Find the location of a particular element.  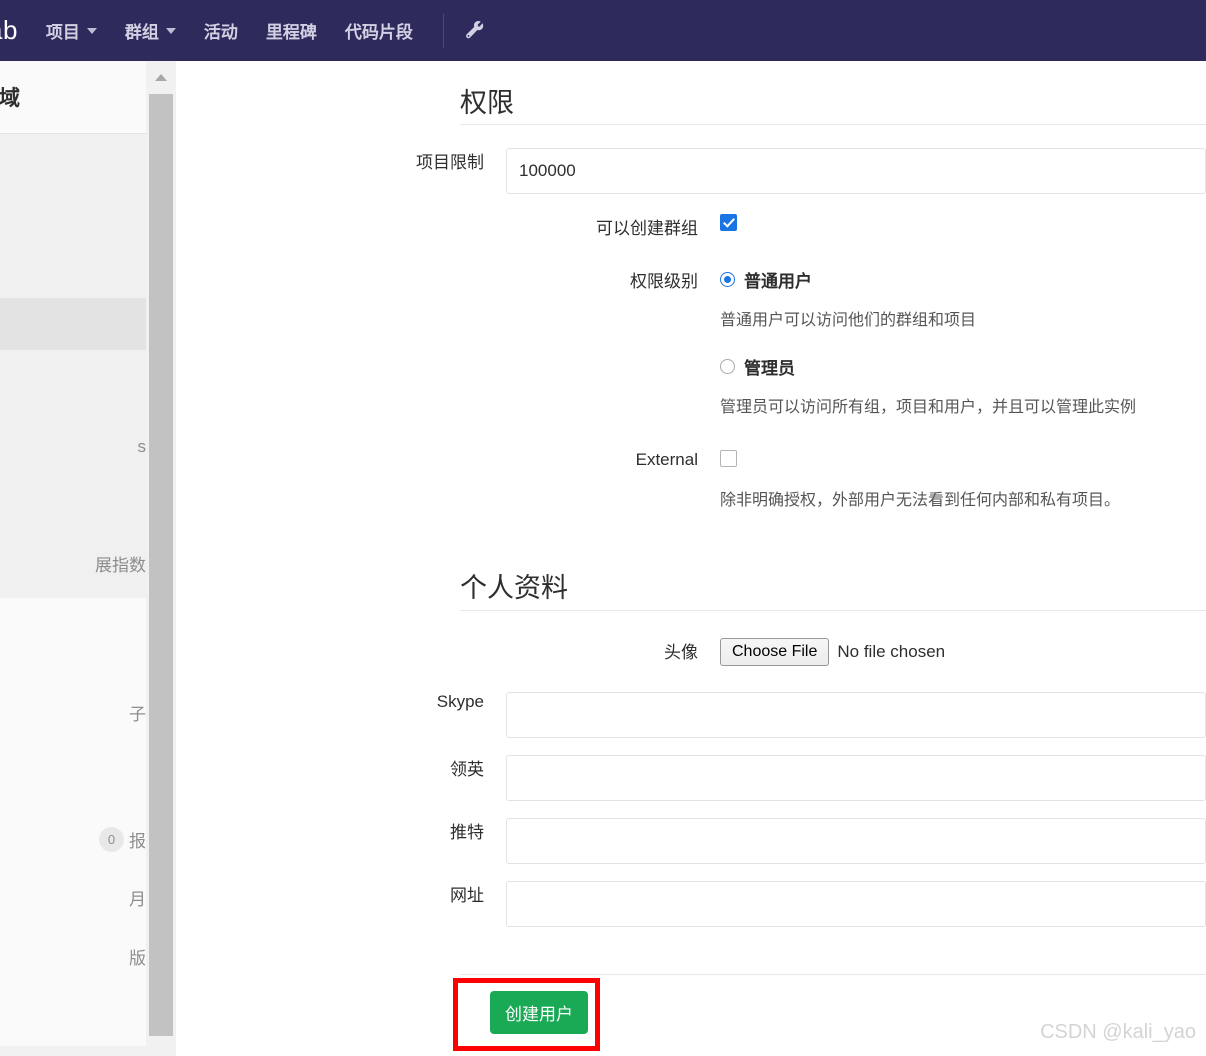

access-level-option-regular: 普通用户 is located at coordinates (963, 279).